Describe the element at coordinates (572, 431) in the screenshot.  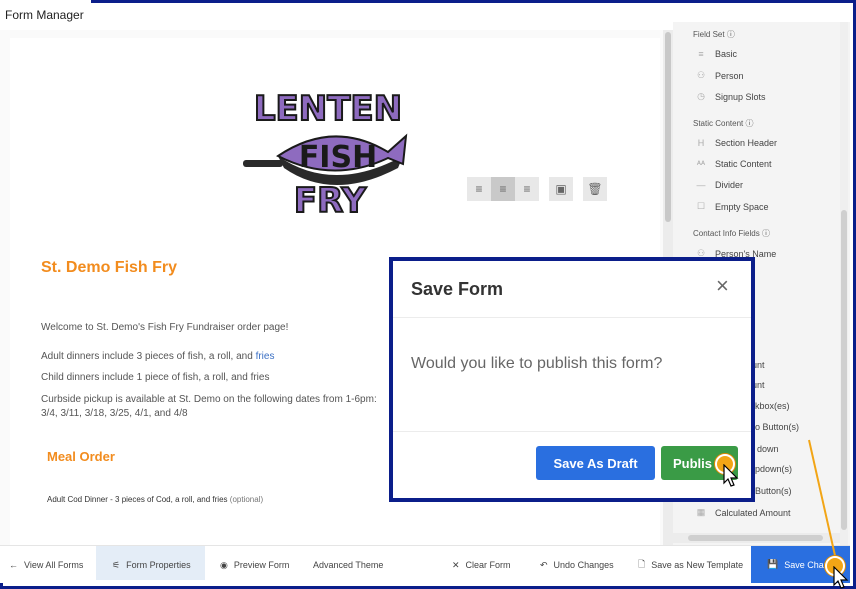
I see `dialog-divider-bottom` at that location.